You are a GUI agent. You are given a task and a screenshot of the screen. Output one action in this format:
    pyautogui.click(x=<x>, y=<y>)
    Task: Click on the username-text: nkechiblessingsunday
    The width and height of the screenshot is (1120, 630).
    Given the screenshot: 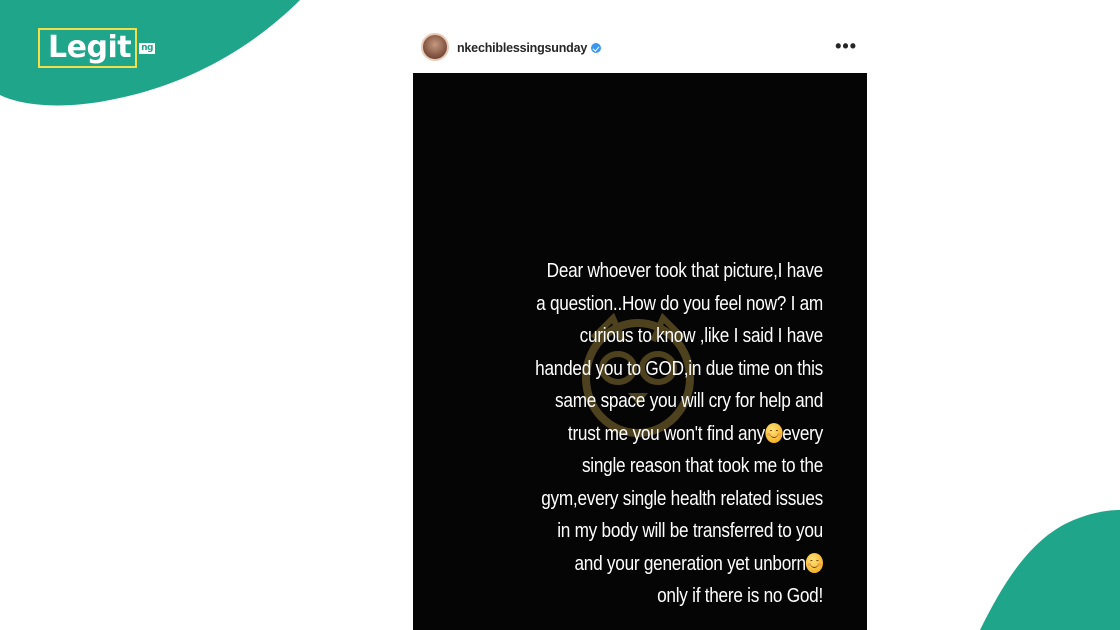 What is the action you would take?
    pyautogui.click(x=522, y=48)
    